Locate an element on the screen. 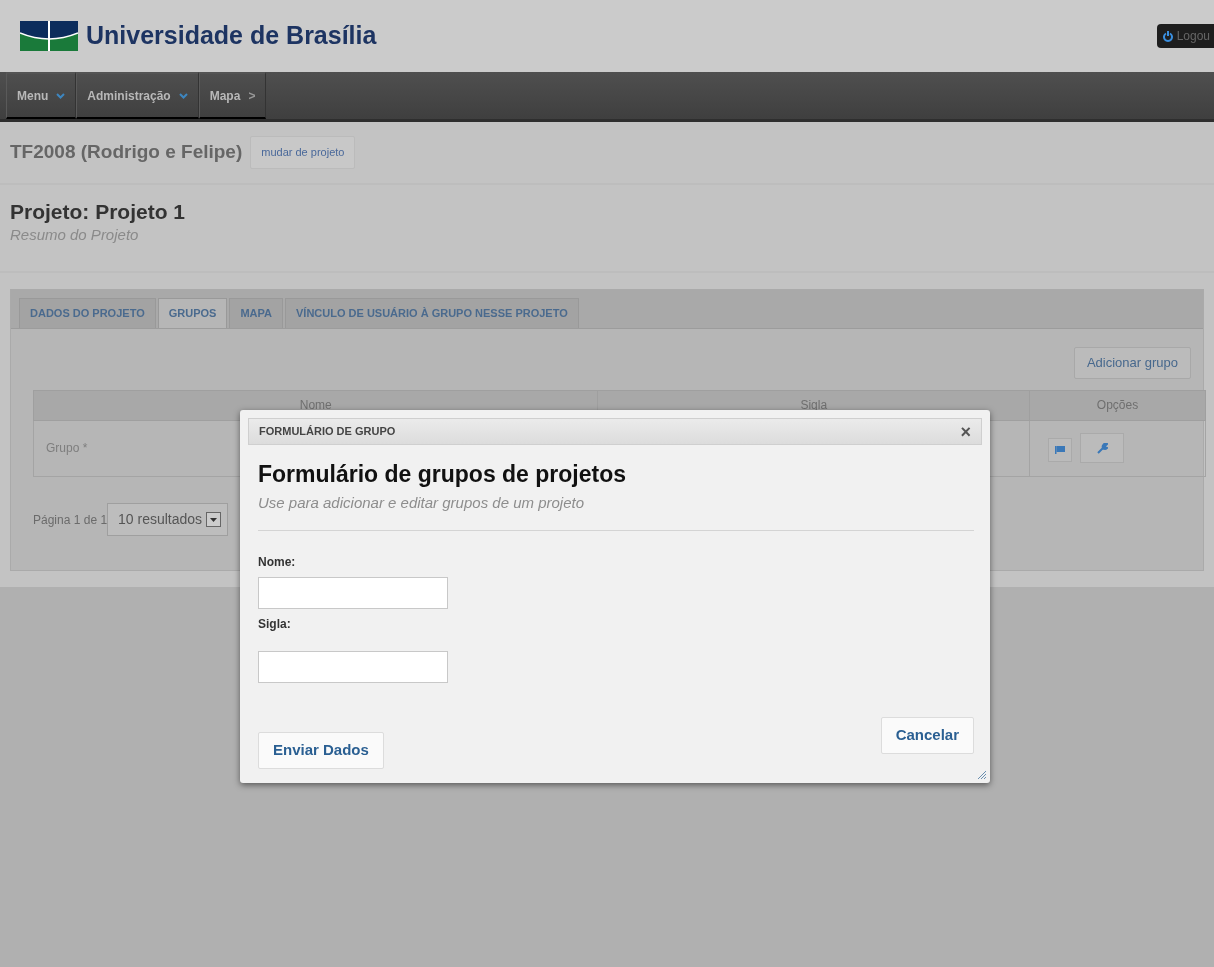 This screenshot has height=967, width=1214. page-size-select: 10 resultados is located at coordinates (168, 519).